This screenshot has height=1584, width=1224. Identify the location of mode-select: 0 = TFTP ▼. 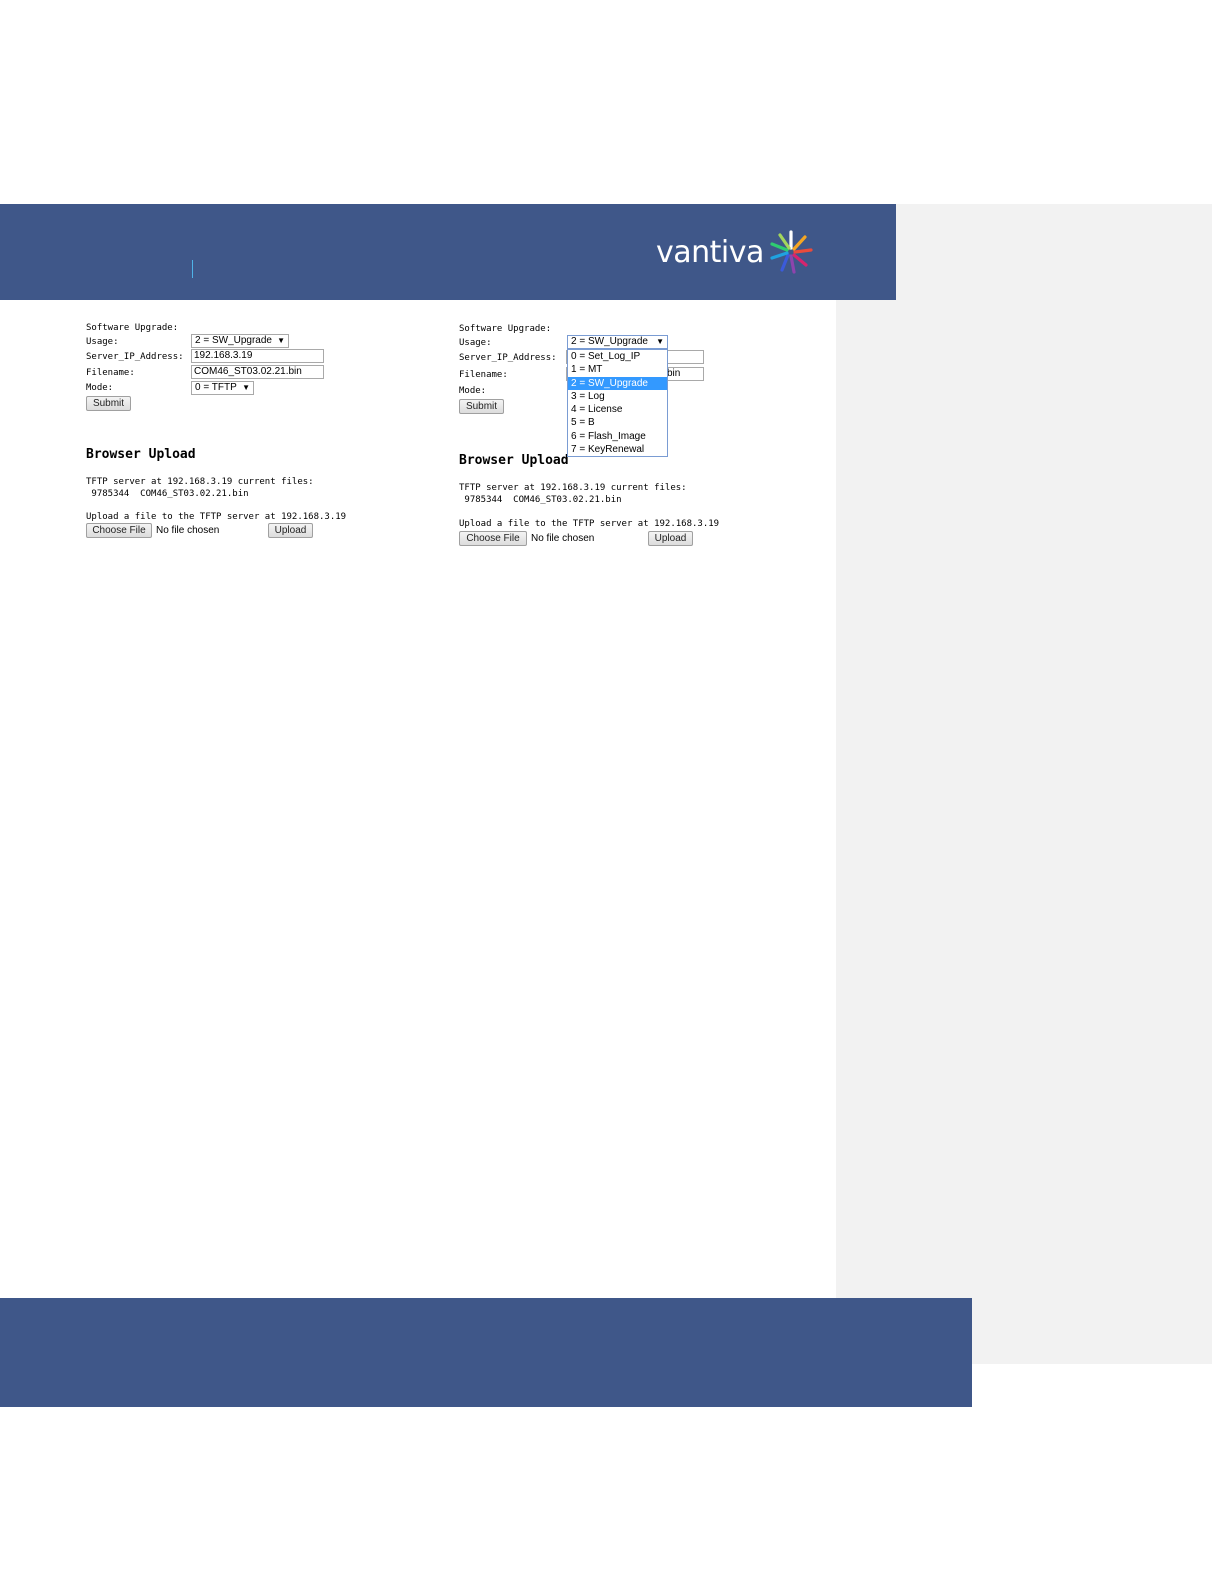
(222, 388).